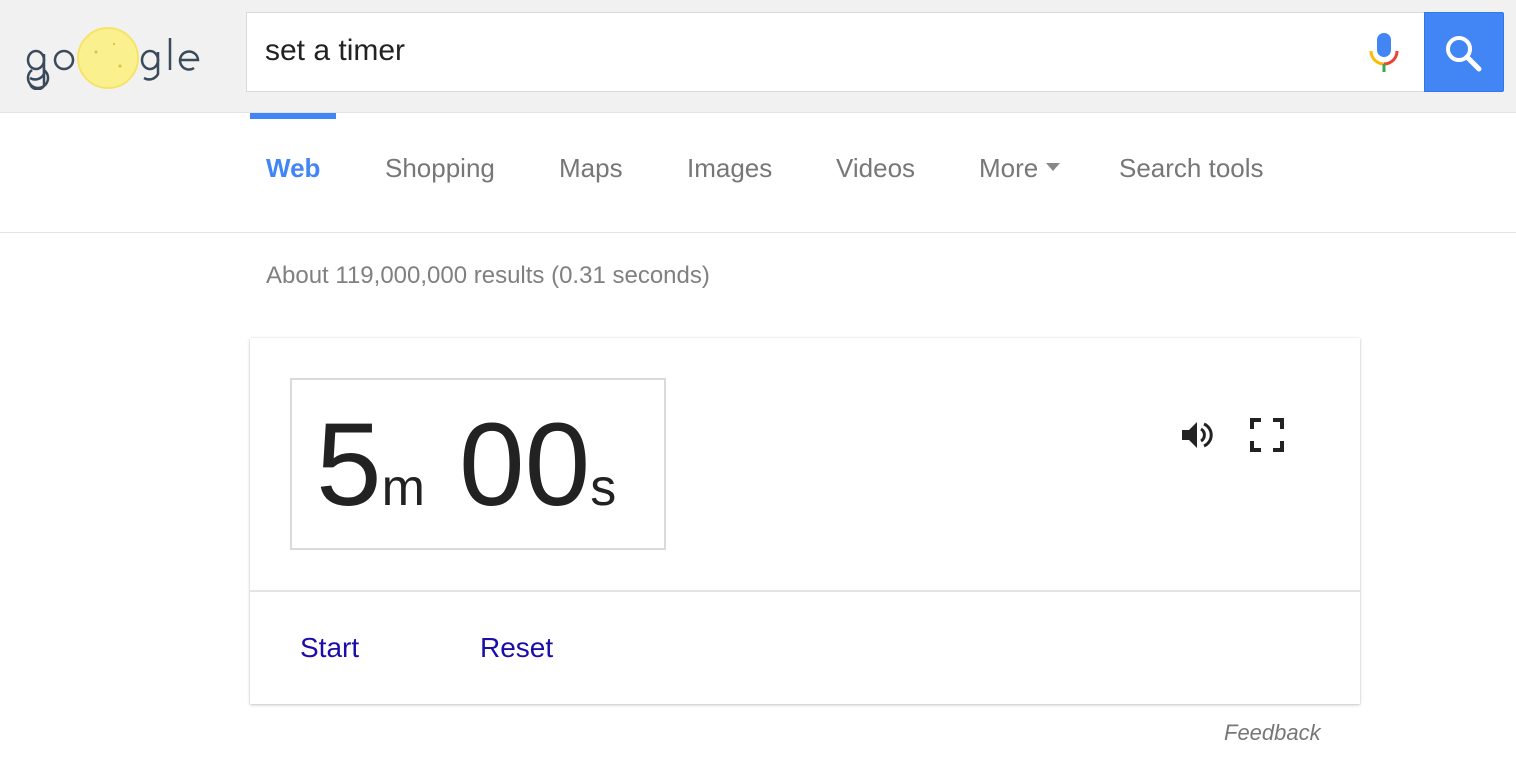 This screenshot has width=1516, height=780. I want to click on tab-search-tools: Search tools, so click(1191, 168).